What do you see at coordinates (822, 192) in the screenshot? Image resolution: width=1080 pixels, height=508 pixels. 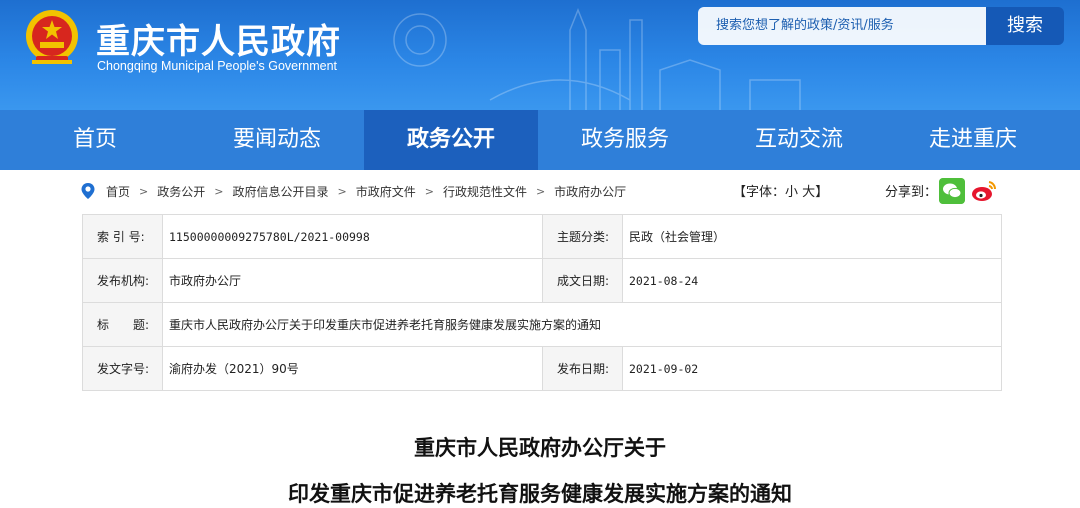 I see `font-size-suffix: 】` at bounding box center [822, 192].